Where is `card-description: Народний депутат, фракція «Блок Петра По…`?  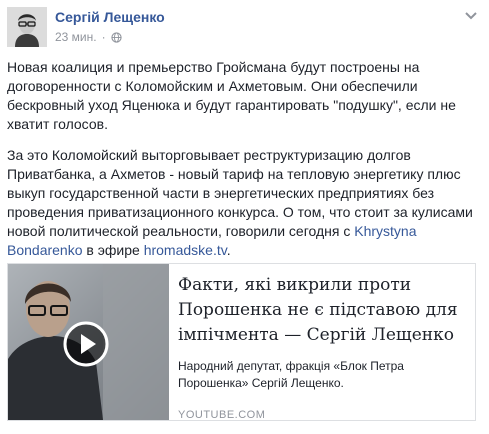 card-description: Народний депутат, фракція «Блок Петра По… is located at coordinates (291, 374).